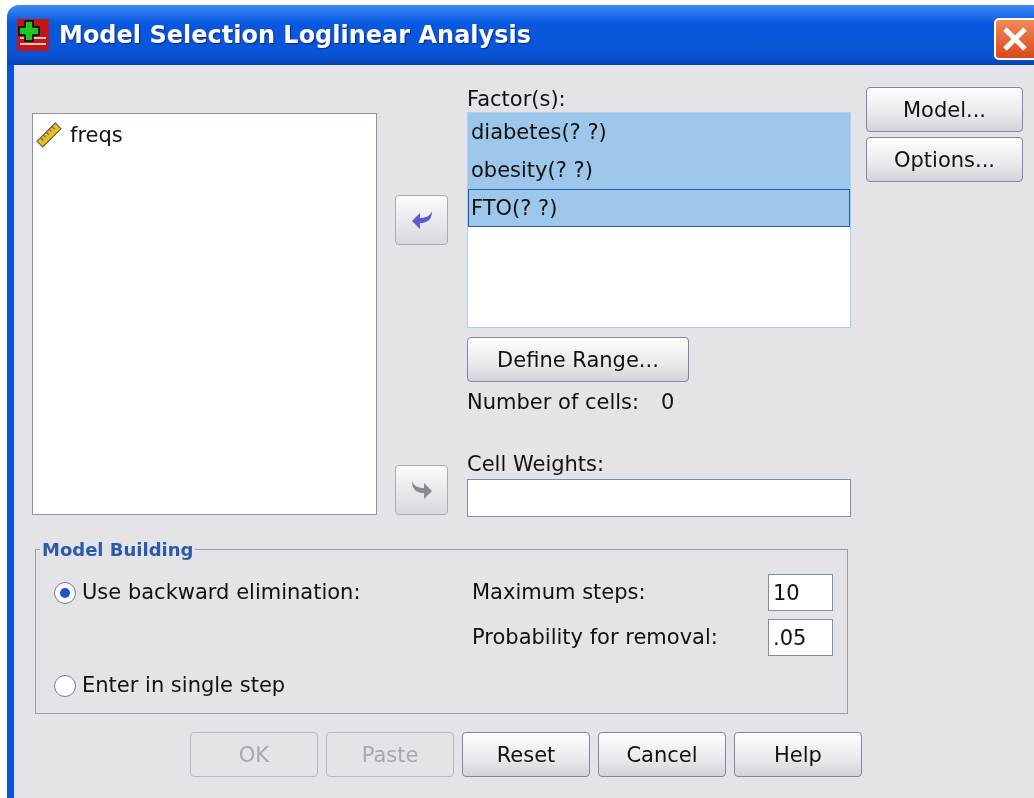  I want to click on factor-item: diabetes(? ?), so click(659, 132).